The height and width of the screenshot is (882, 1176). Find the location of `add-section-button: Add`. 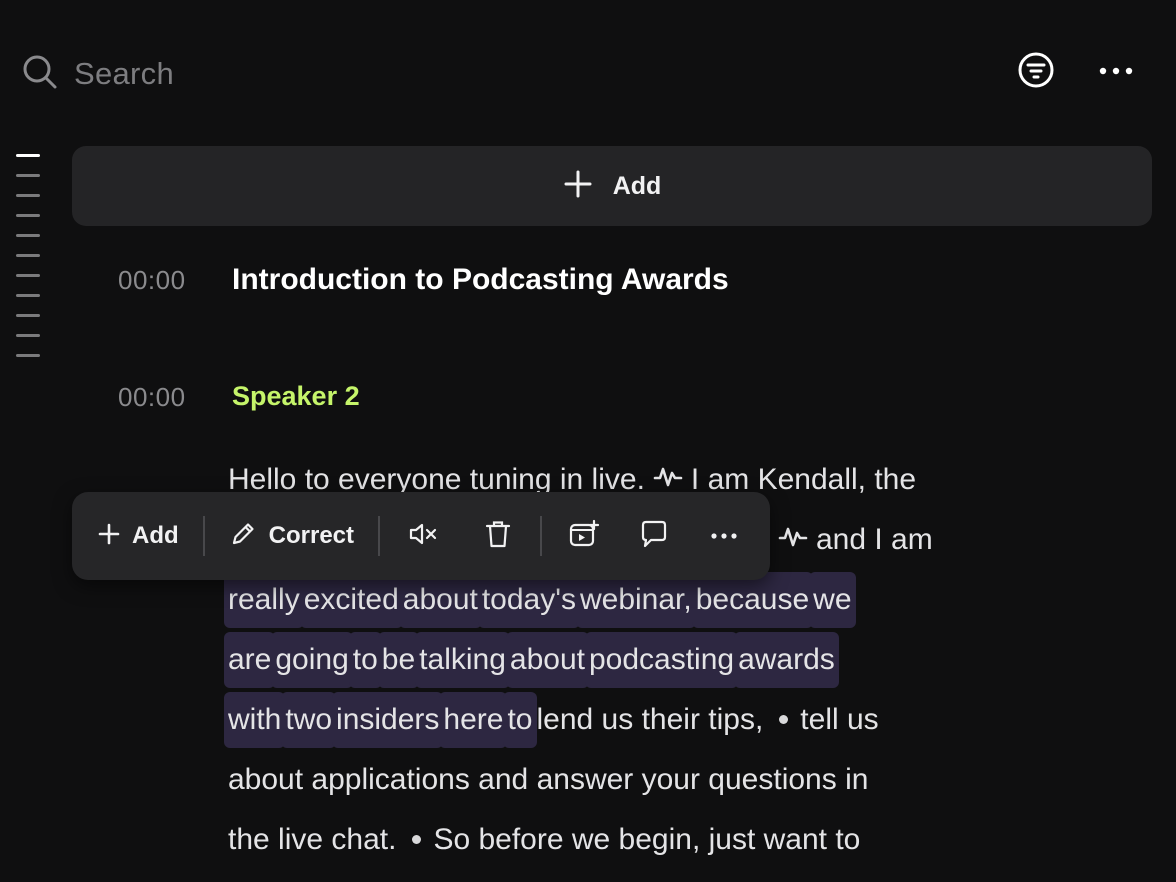

add-section-button: Add is located at coordinates (612, 186).